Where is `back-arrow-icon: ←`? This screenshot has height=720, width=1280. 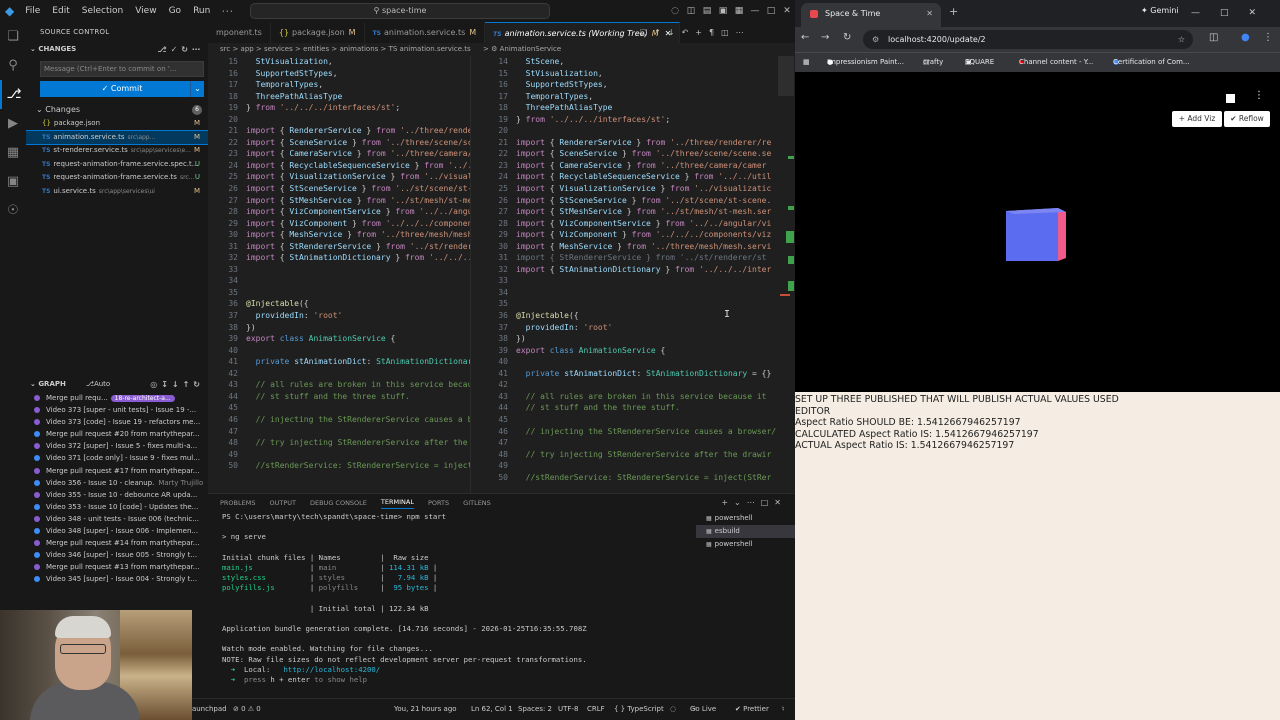 back-arrow-icon: ← is located at coordinates (805, 37).